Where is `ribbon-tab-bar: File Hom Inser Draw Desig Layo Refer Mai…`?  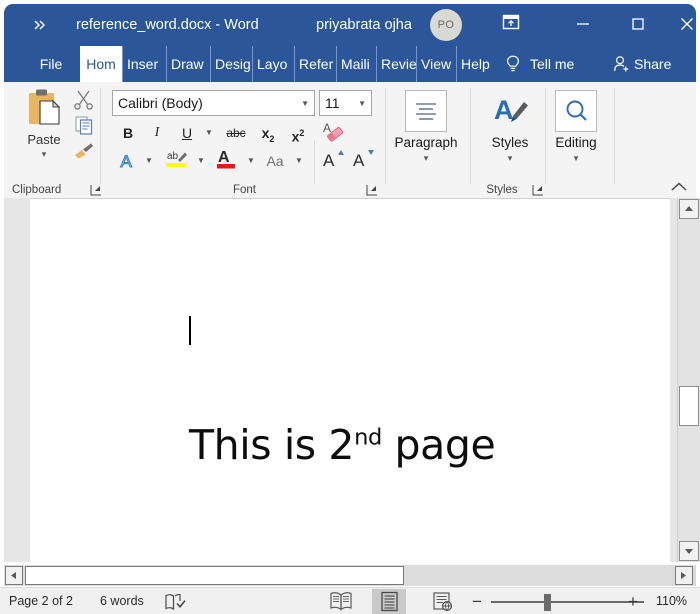 ribbon-tab-bar: File Hom Inser Draw Desig Layo Refer Mai… is located at coordinates (350, 64).